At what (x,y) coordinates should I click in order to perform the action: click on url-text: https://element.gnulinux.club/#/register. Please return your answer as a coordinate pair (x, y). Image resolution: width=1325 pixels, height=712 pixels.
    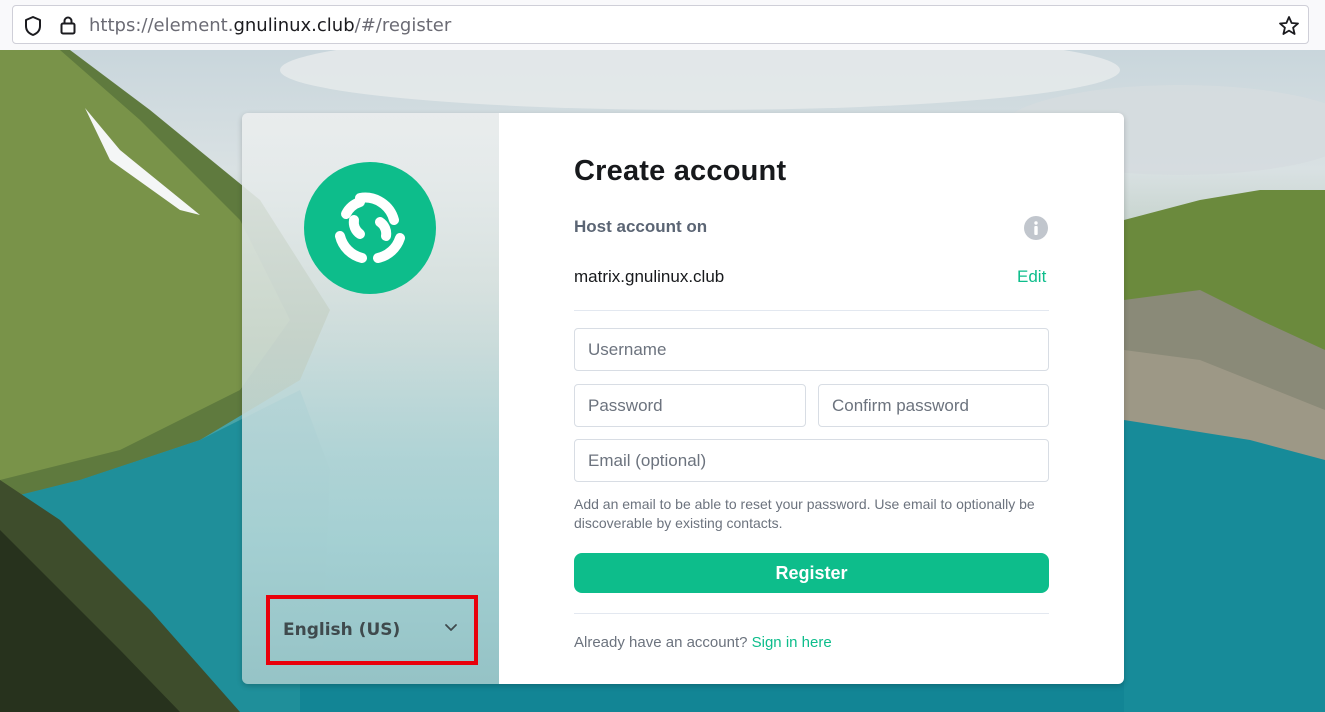
    Looking at the image, I should click on (270, 25).